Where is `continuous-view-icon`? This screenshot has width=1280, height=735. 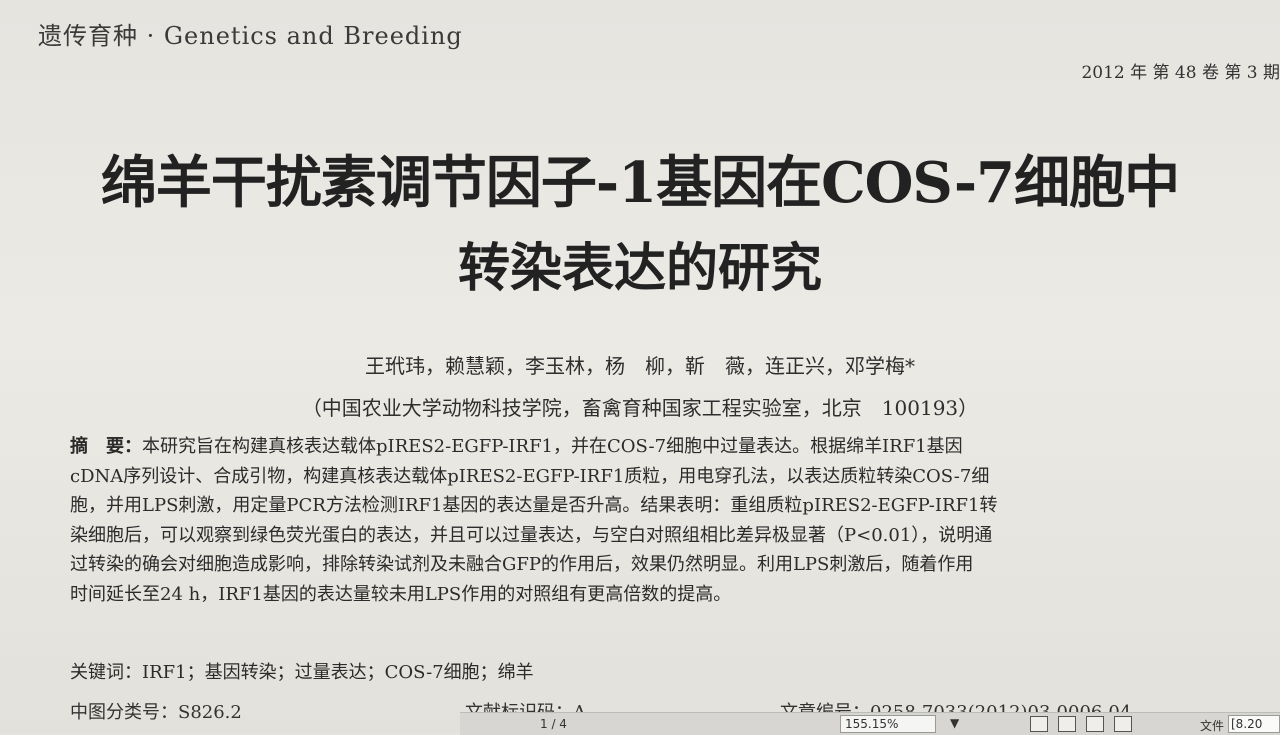 continuous-view-icon is located at coordinates (1067, 724).